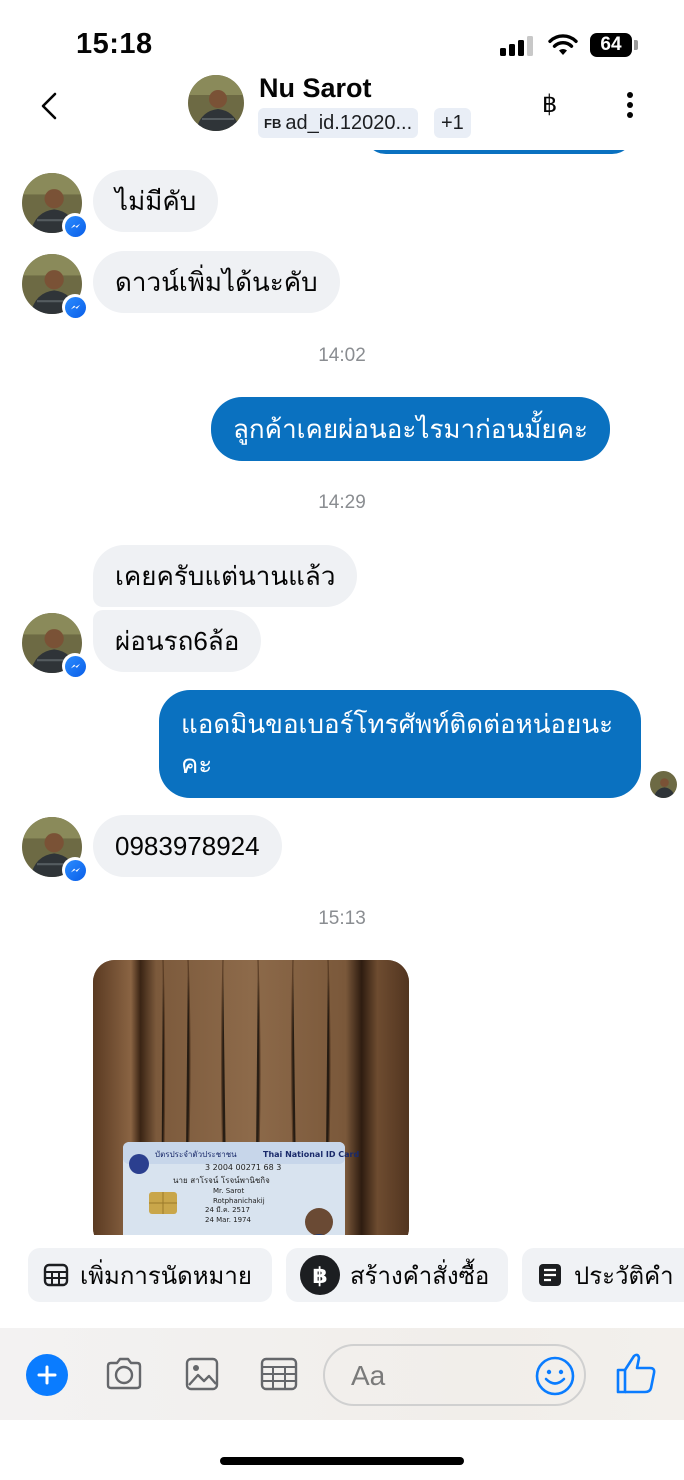 The height and width of the screenshot is (1480, 684). Describe the element at coordinates (368, 1375) in the screenshot. I see `message-placeholder: Aa` at that location.